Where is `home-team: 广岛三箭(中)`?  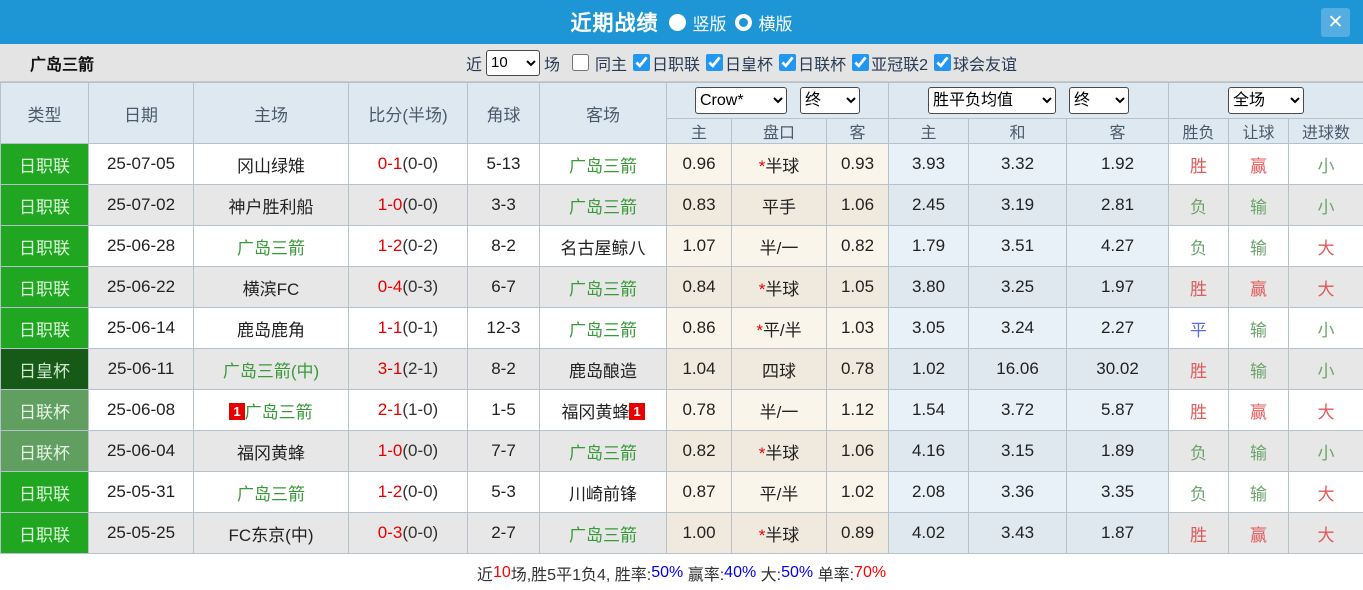
home-team: 广岛三箭(中) is located at coordinates (271, 371).